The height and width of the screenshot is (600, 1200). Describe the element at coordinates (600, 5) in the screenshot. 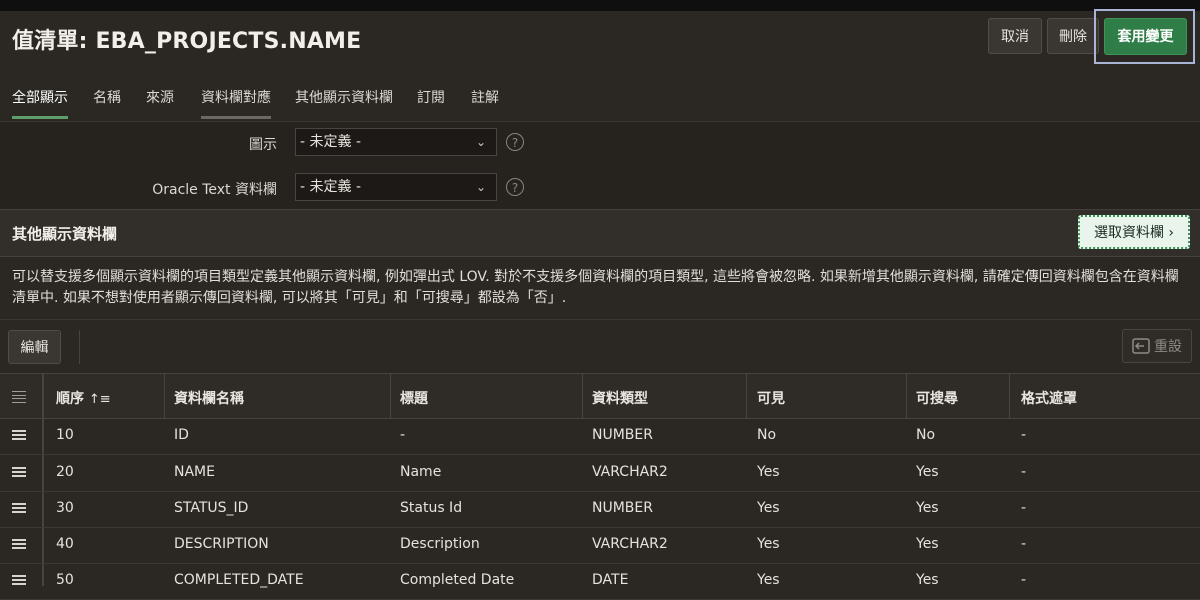

I see `top-strip` at that location.